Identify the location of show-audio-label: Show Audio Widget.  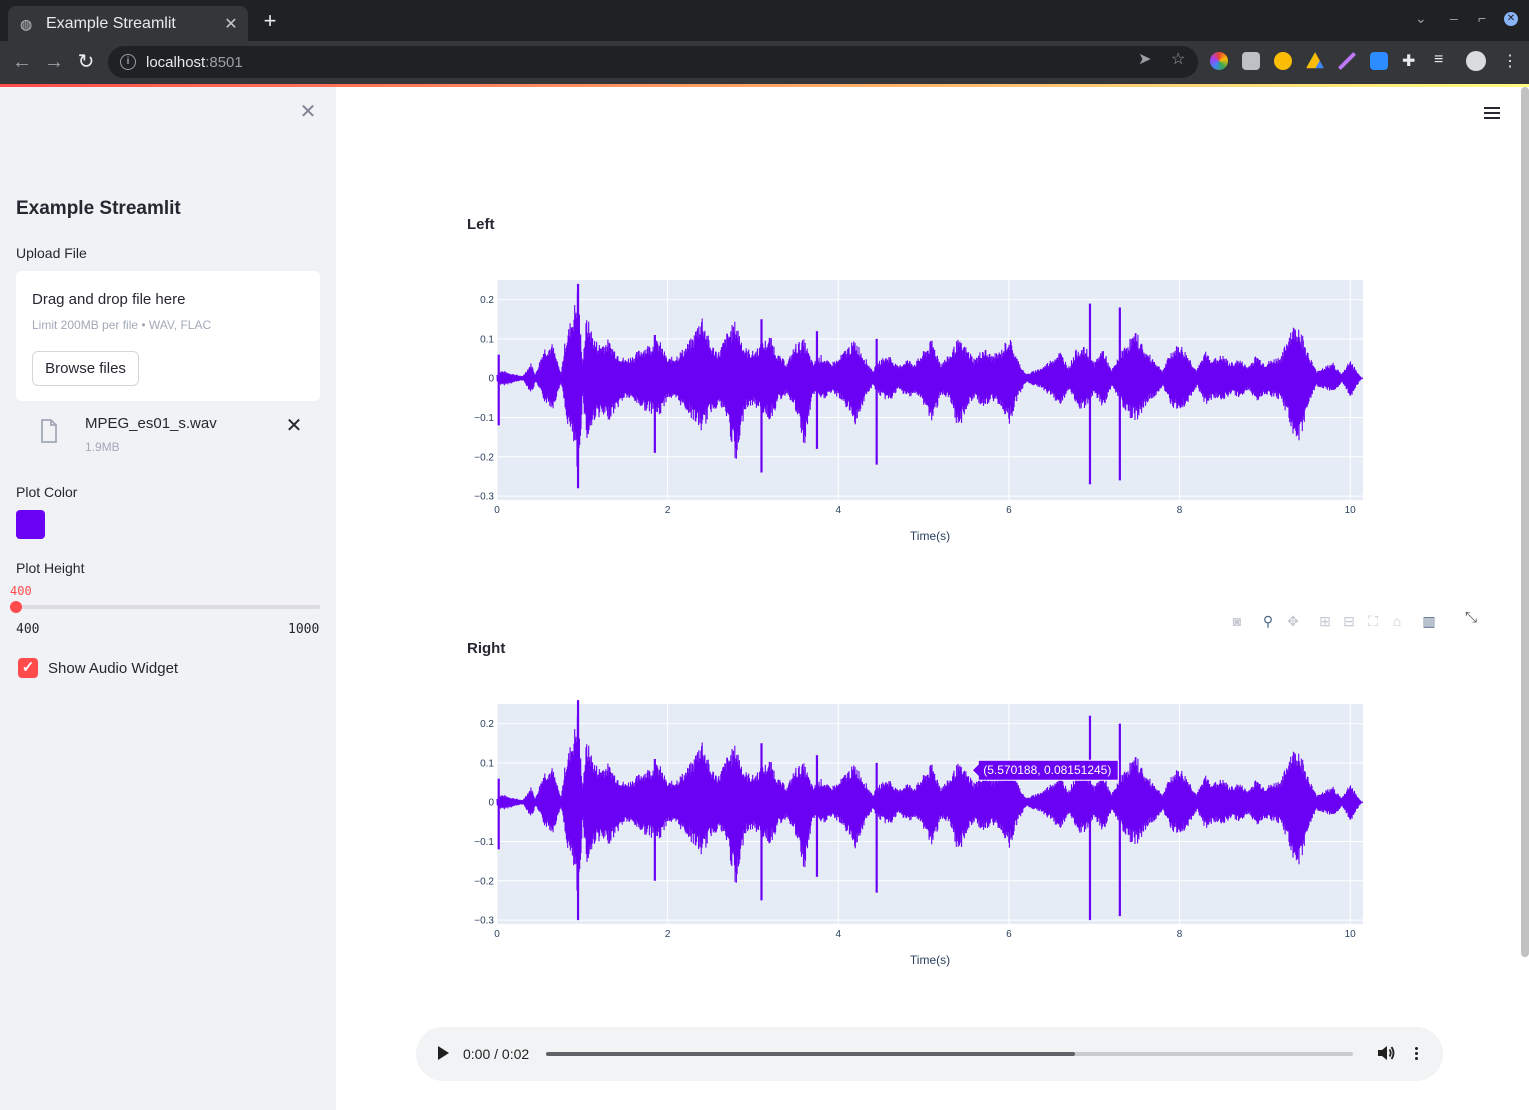
(113, 668).